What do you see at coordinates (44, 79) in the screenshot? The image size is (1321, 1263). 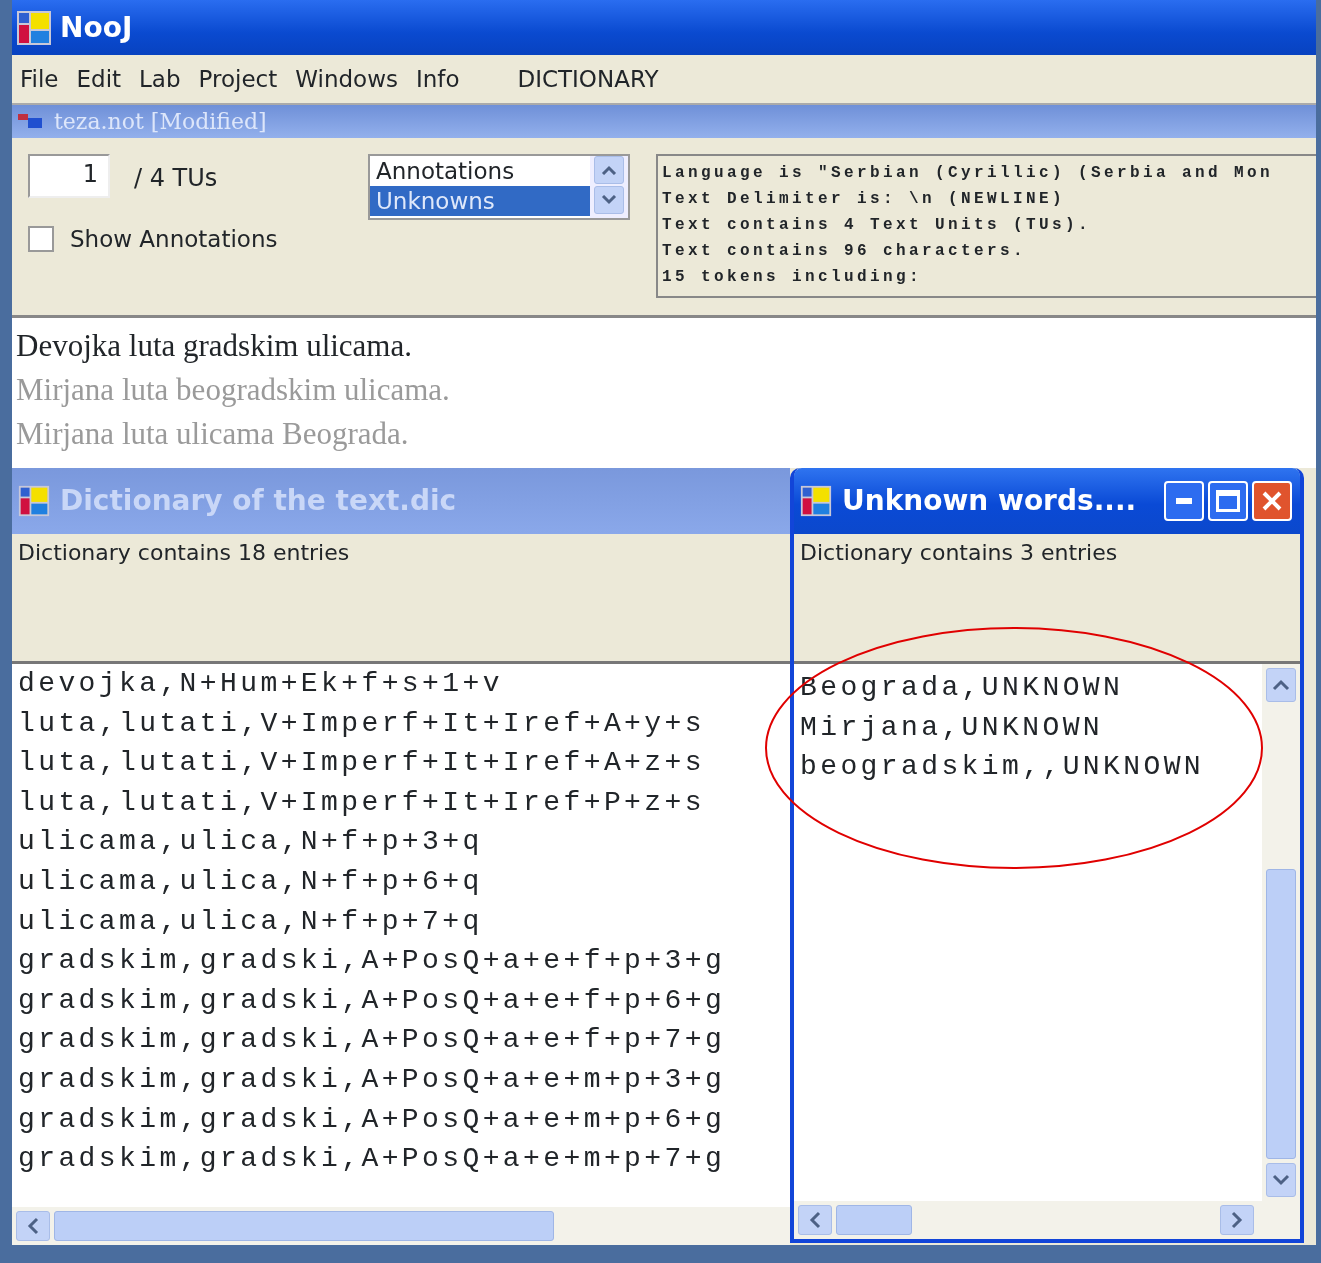 I see `menu-item: File` at bounding box center [44, 79].